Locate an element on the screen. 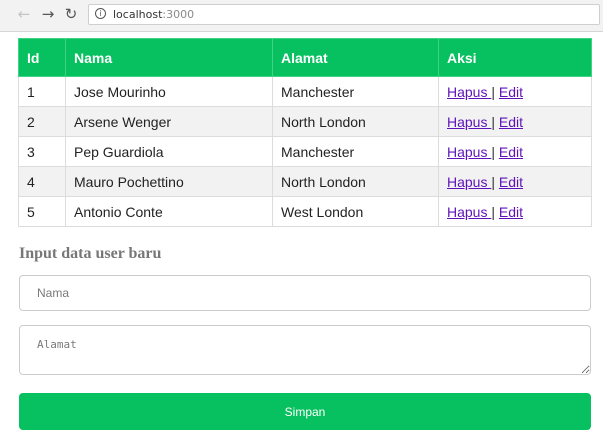 The width and height of the screenshot is (603, 435). table-row: 5 Antonio Conte West London Hapus | Edit is located at coordinates (305, 211).